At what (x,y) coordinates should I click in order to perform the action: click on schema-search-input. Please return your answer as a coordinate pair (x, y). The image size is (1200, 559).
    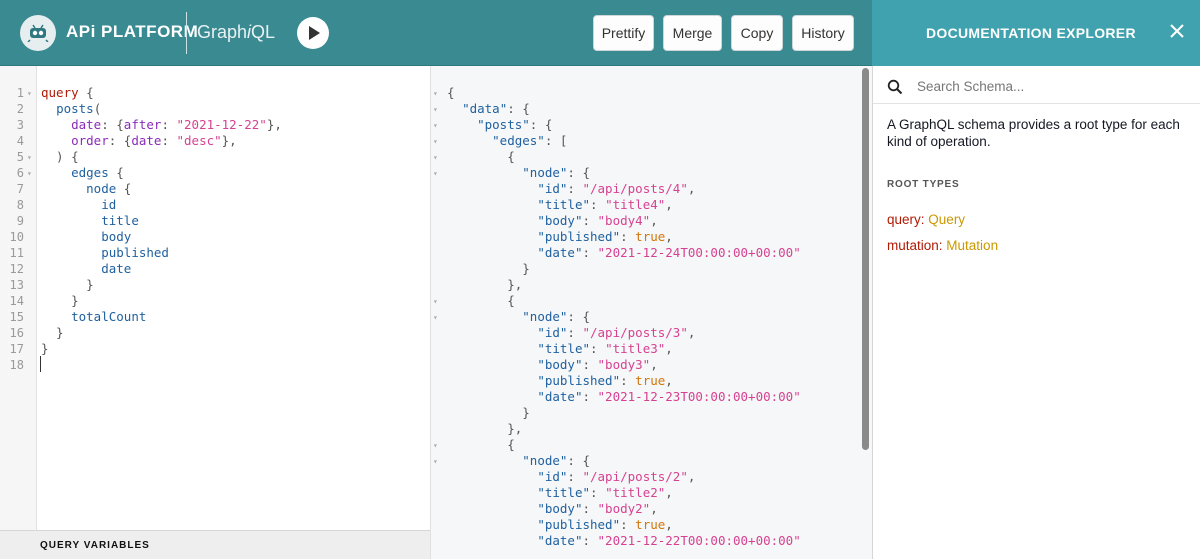
    Looking at the image, I should click on (1052, 86).